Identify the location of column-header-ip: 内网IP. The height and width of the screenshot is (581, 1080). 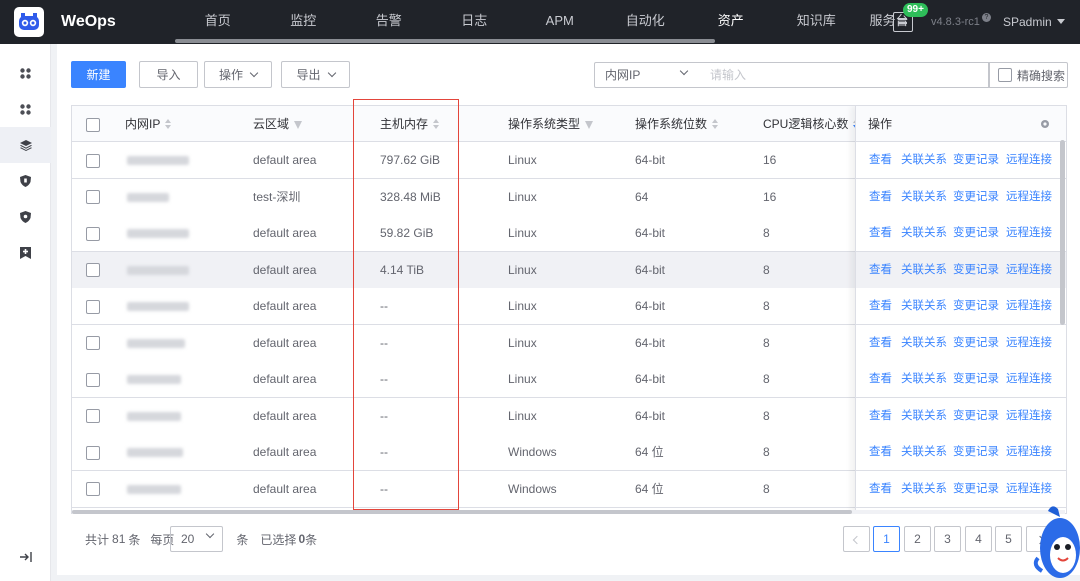
(148, 124).